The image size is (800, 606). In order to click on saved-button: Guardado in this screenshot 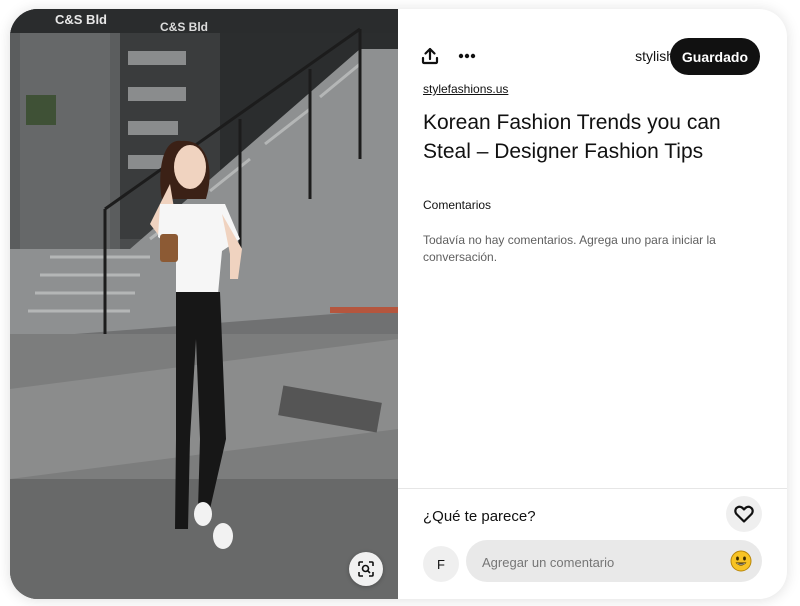, I will do `click(714, 56)`.